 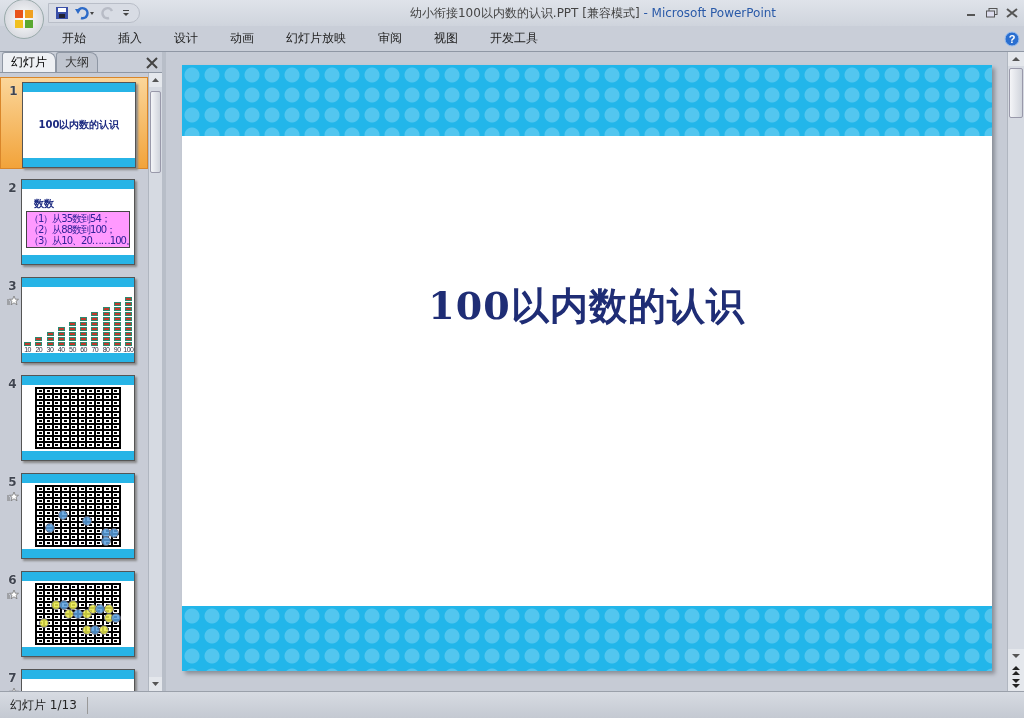 I want to click on slide-thumbnail-item: 6, so click(x=74, y=616).